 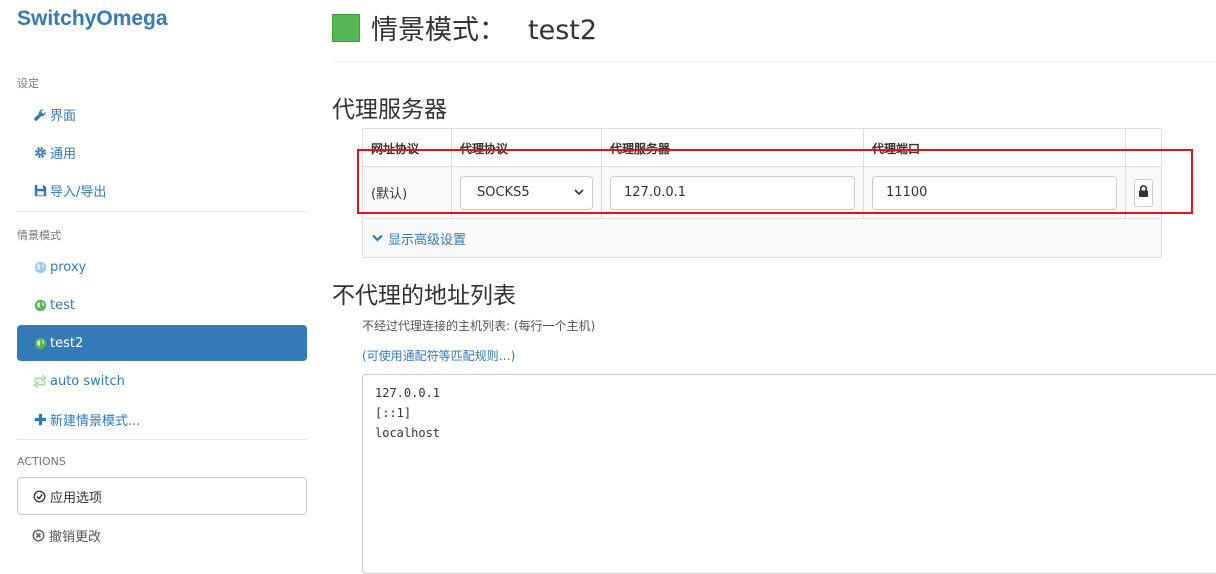 What do you see at coordinates (995, 147) in the screenshot?
I see `column-header-port: 代理端口` at bounding box center [995, 147].